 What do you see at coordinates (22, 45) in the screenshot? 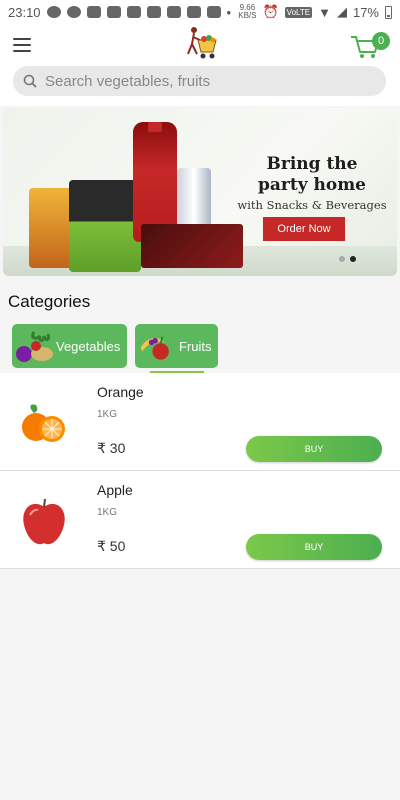
I see `hamburger-menu-icon` at bounding box center [22, 45].